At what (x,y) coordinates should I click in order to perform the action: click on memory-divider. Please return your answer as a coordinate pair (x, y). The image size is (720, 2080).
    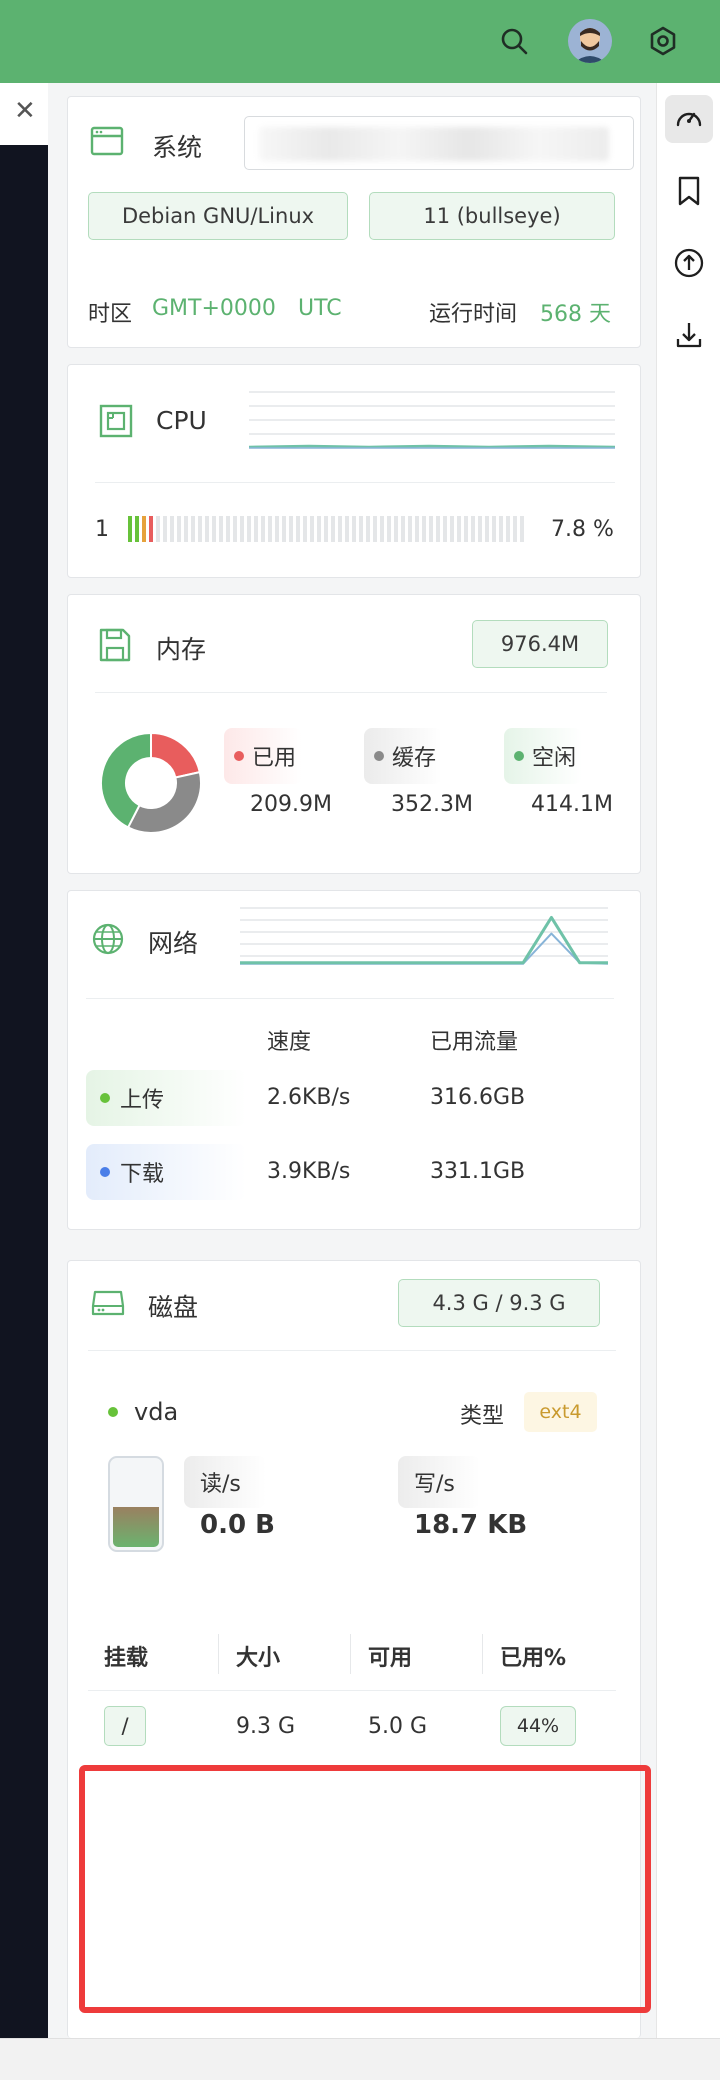
    Looking at the image, I should click on (351, 692).